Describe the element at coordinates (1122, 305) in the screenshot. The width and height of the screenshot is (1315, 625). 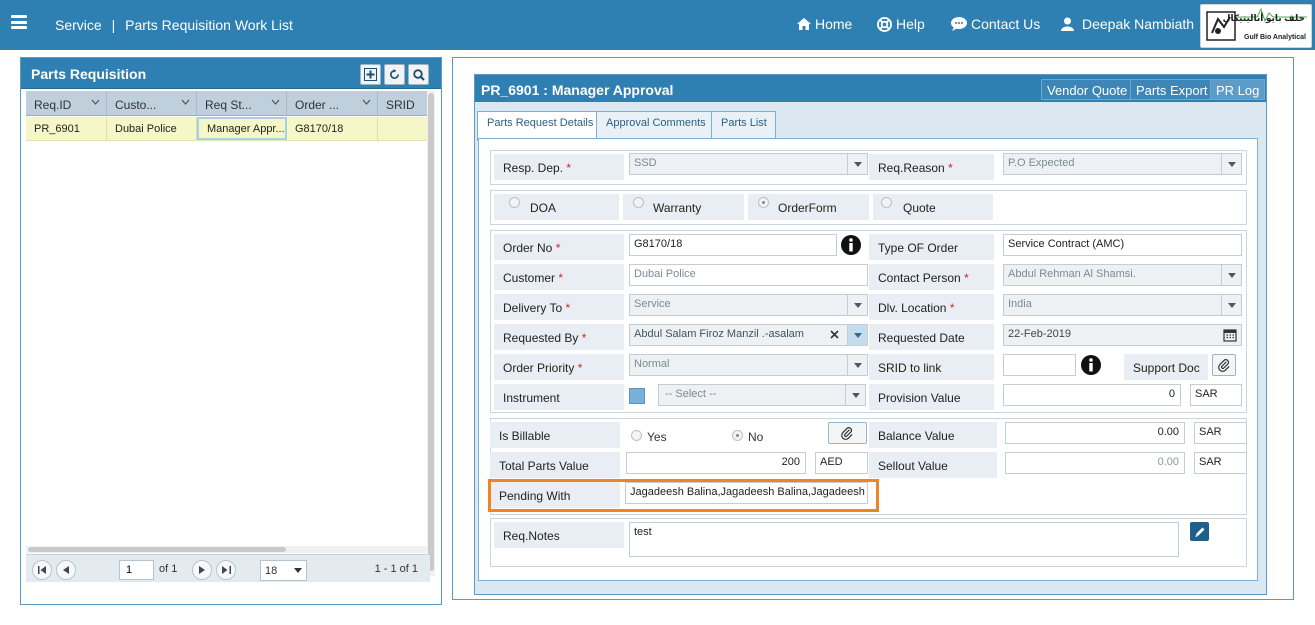
I see `dlv-location-select: India` at that location.